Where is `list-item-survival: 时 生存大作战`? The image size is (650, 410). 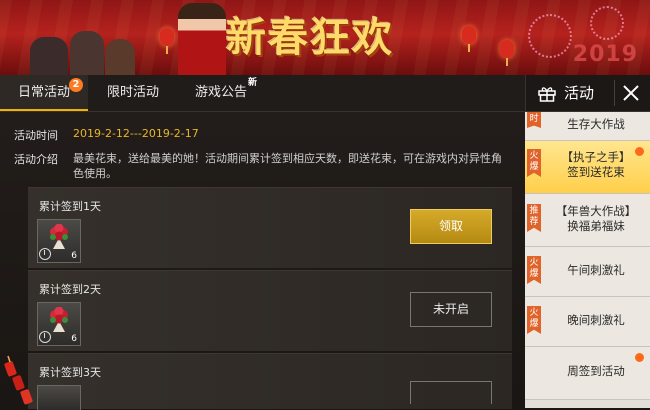
list-item-survival: 时 生存大作战 is located at coordinates (587, 126).